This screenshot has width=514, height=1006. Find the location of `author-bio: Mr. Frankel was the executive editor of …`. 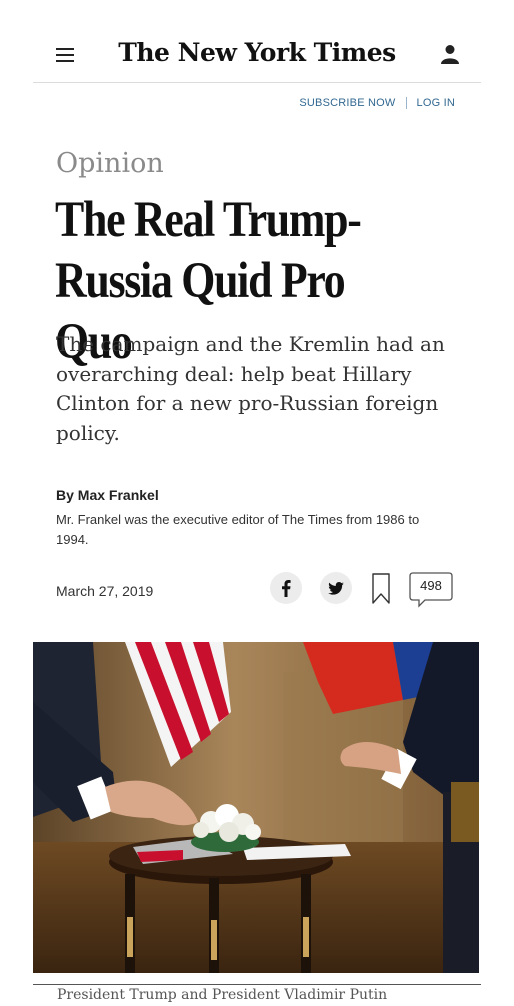

author-bio: Mr. Frankel was the executive editor of … is located at coordinates (238, 529).